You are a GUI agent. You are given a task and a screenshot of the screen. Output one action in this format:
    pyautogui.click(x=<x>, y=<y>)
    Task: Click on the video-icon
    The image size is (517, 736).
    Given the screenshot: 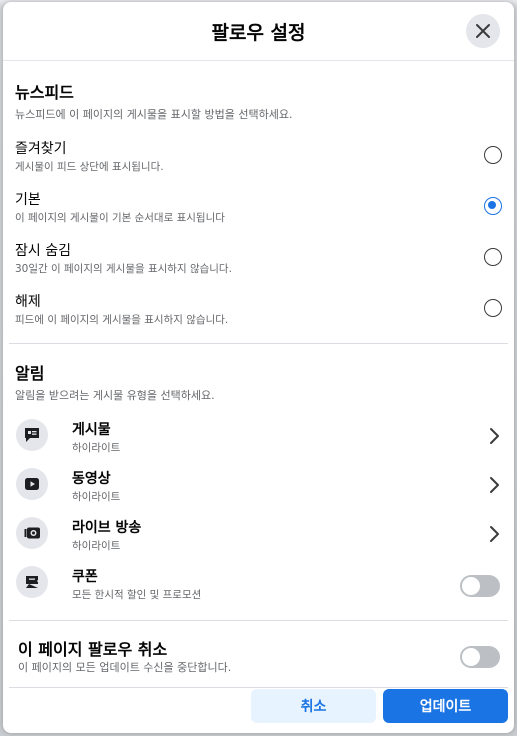 What is the action you would take?
    pyautogui.click(x=32, y=484)
    